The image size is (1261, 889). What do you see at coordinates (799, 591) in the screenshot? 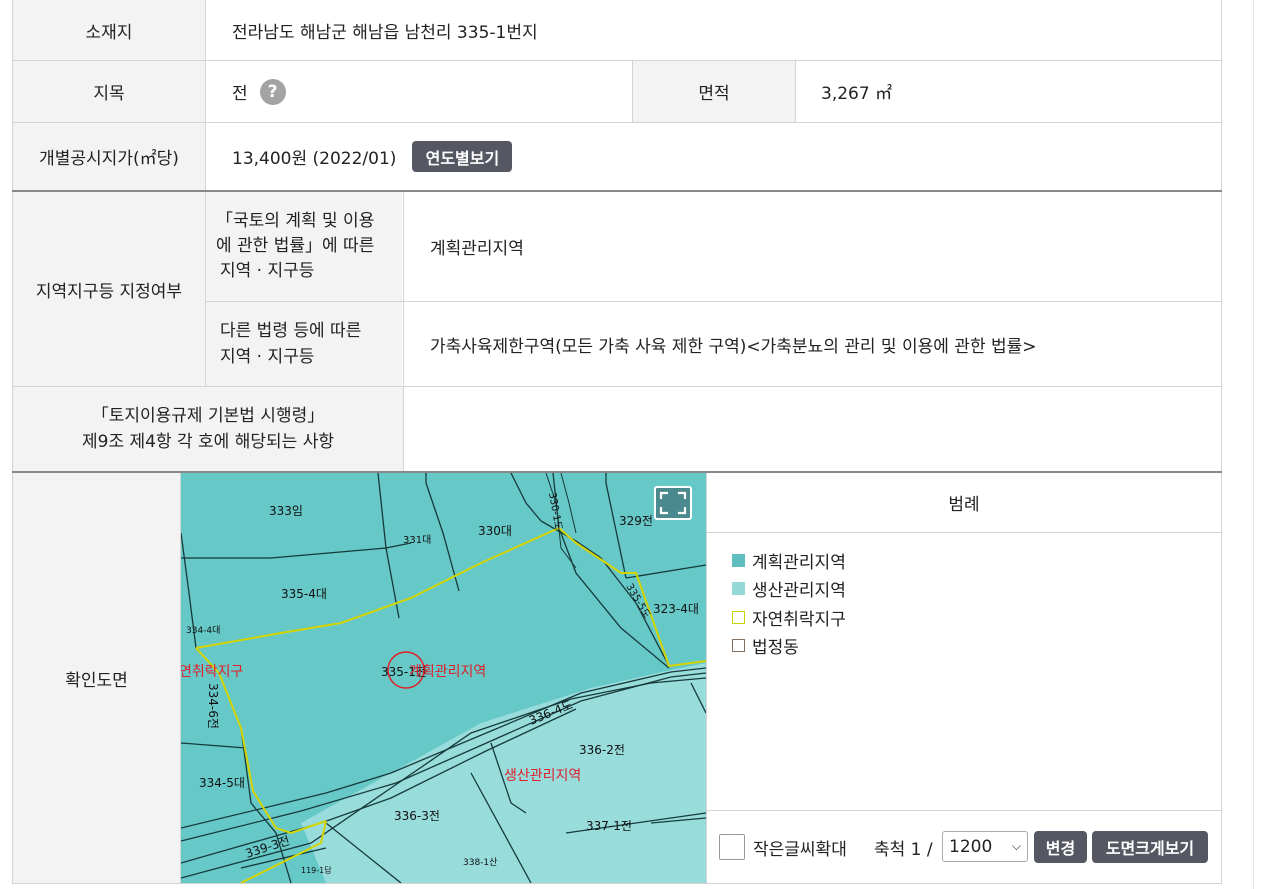
I see `legend-item-label: 생산관리지역` at bounding box center [799, 591].